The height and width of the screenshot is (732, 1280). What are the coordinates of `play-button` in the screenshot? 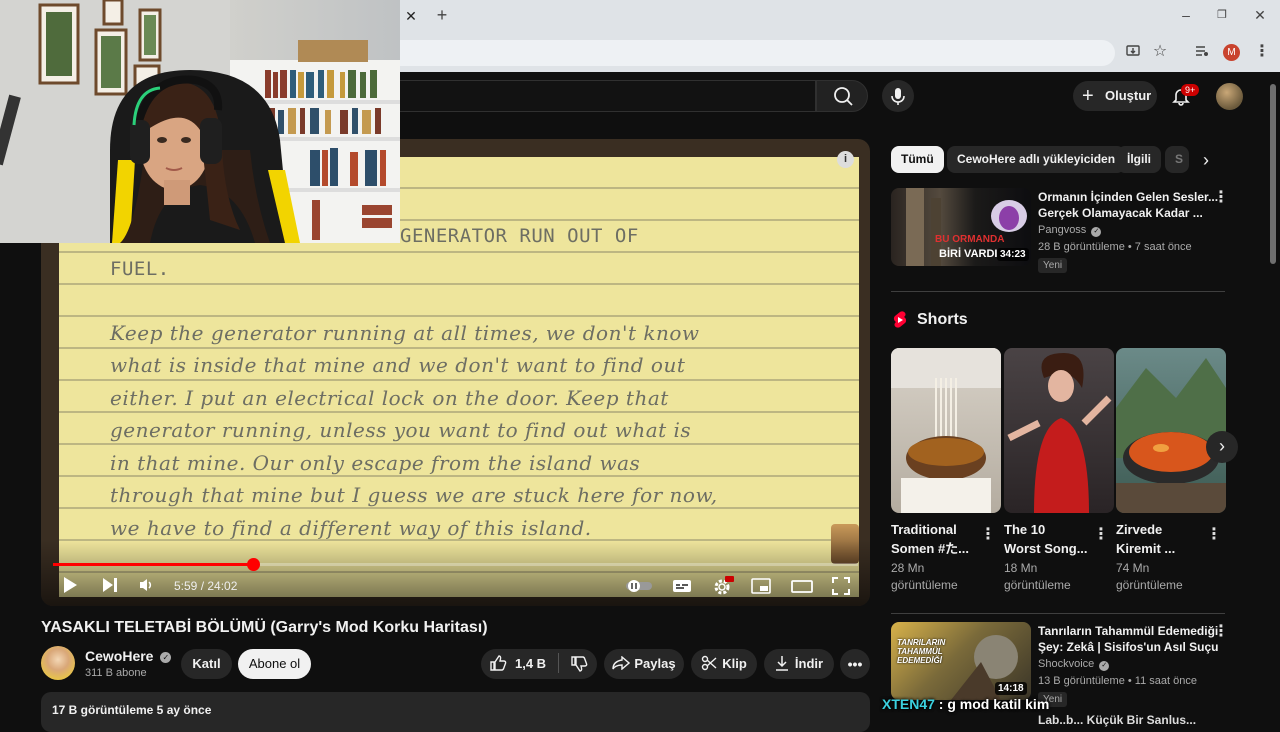 It's located at (70, 587).